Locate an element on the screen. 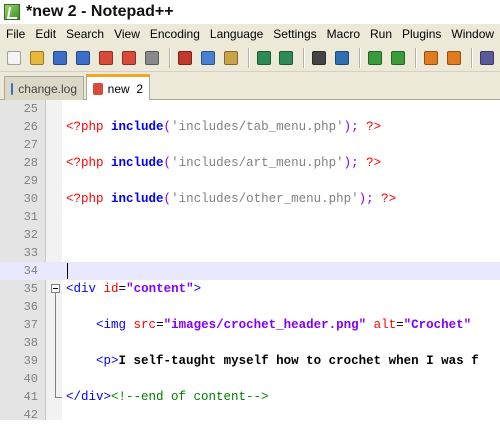 The height and width of the screenshot is (424, 500). menu-run: Run is located at coordinates (381, 34).